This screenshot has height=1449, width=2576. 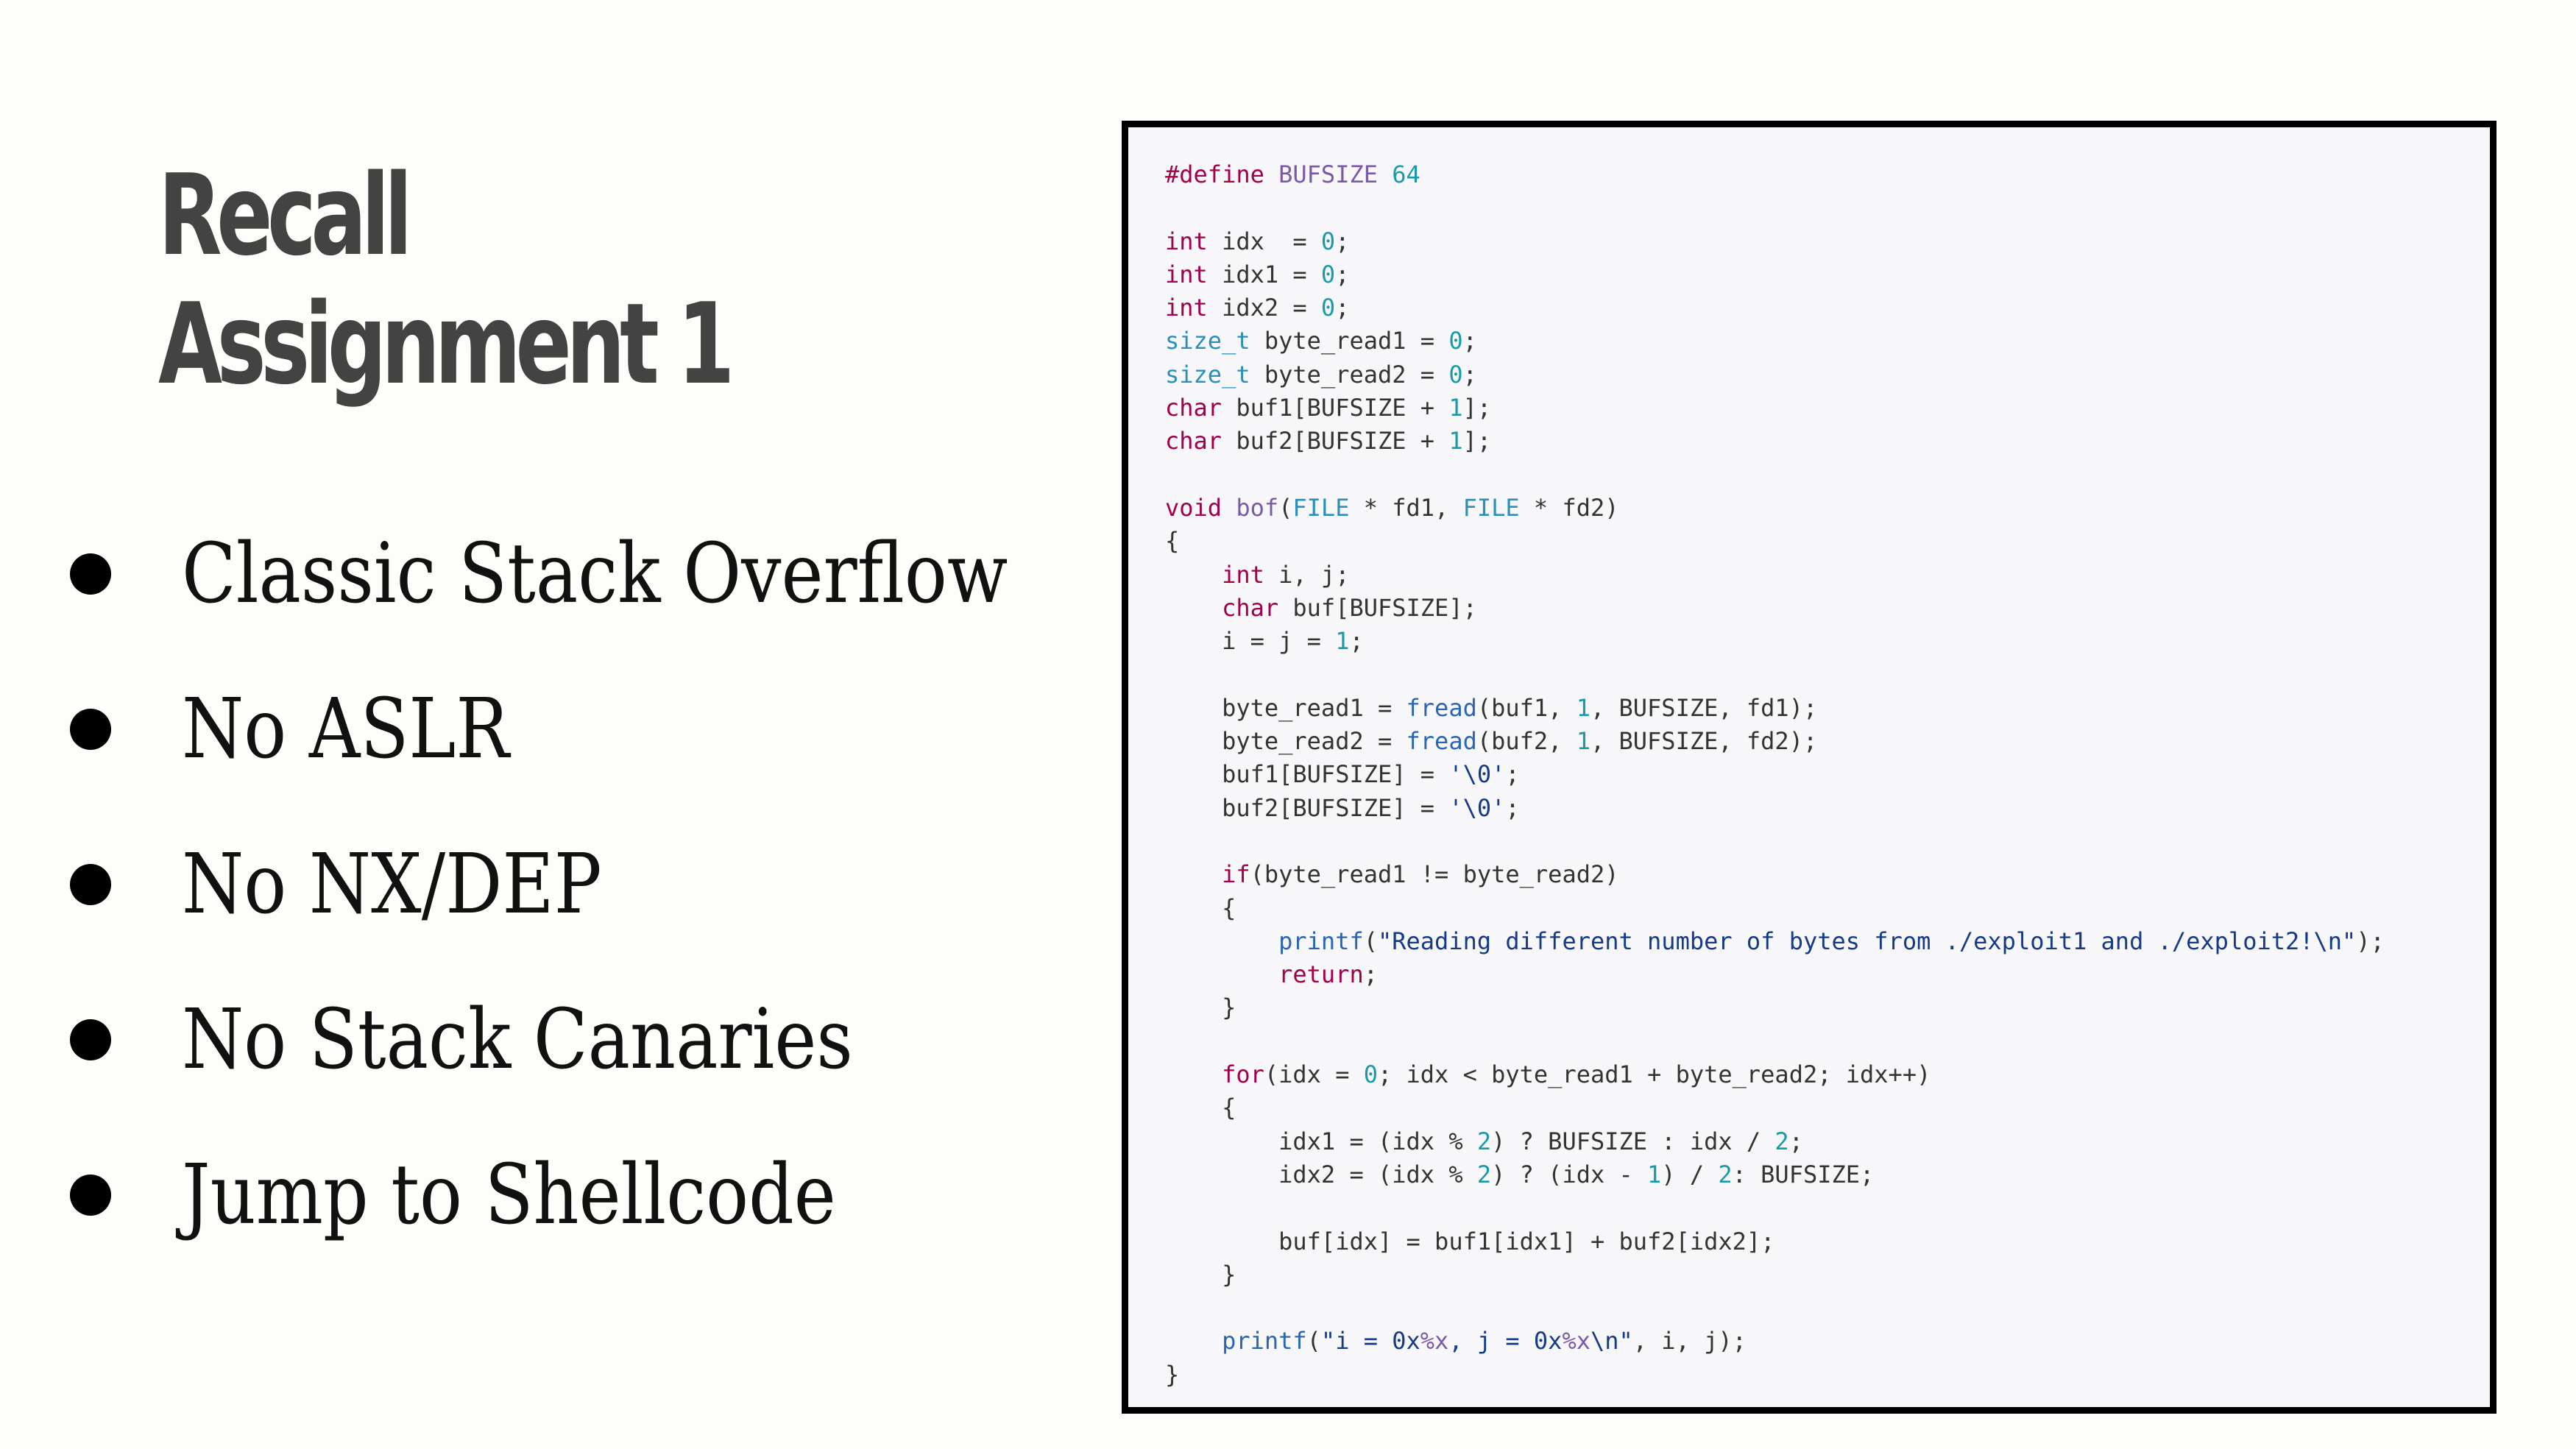 I want to click on code-line: #define BUFSIZE 64, so click(x=1775, y=174).